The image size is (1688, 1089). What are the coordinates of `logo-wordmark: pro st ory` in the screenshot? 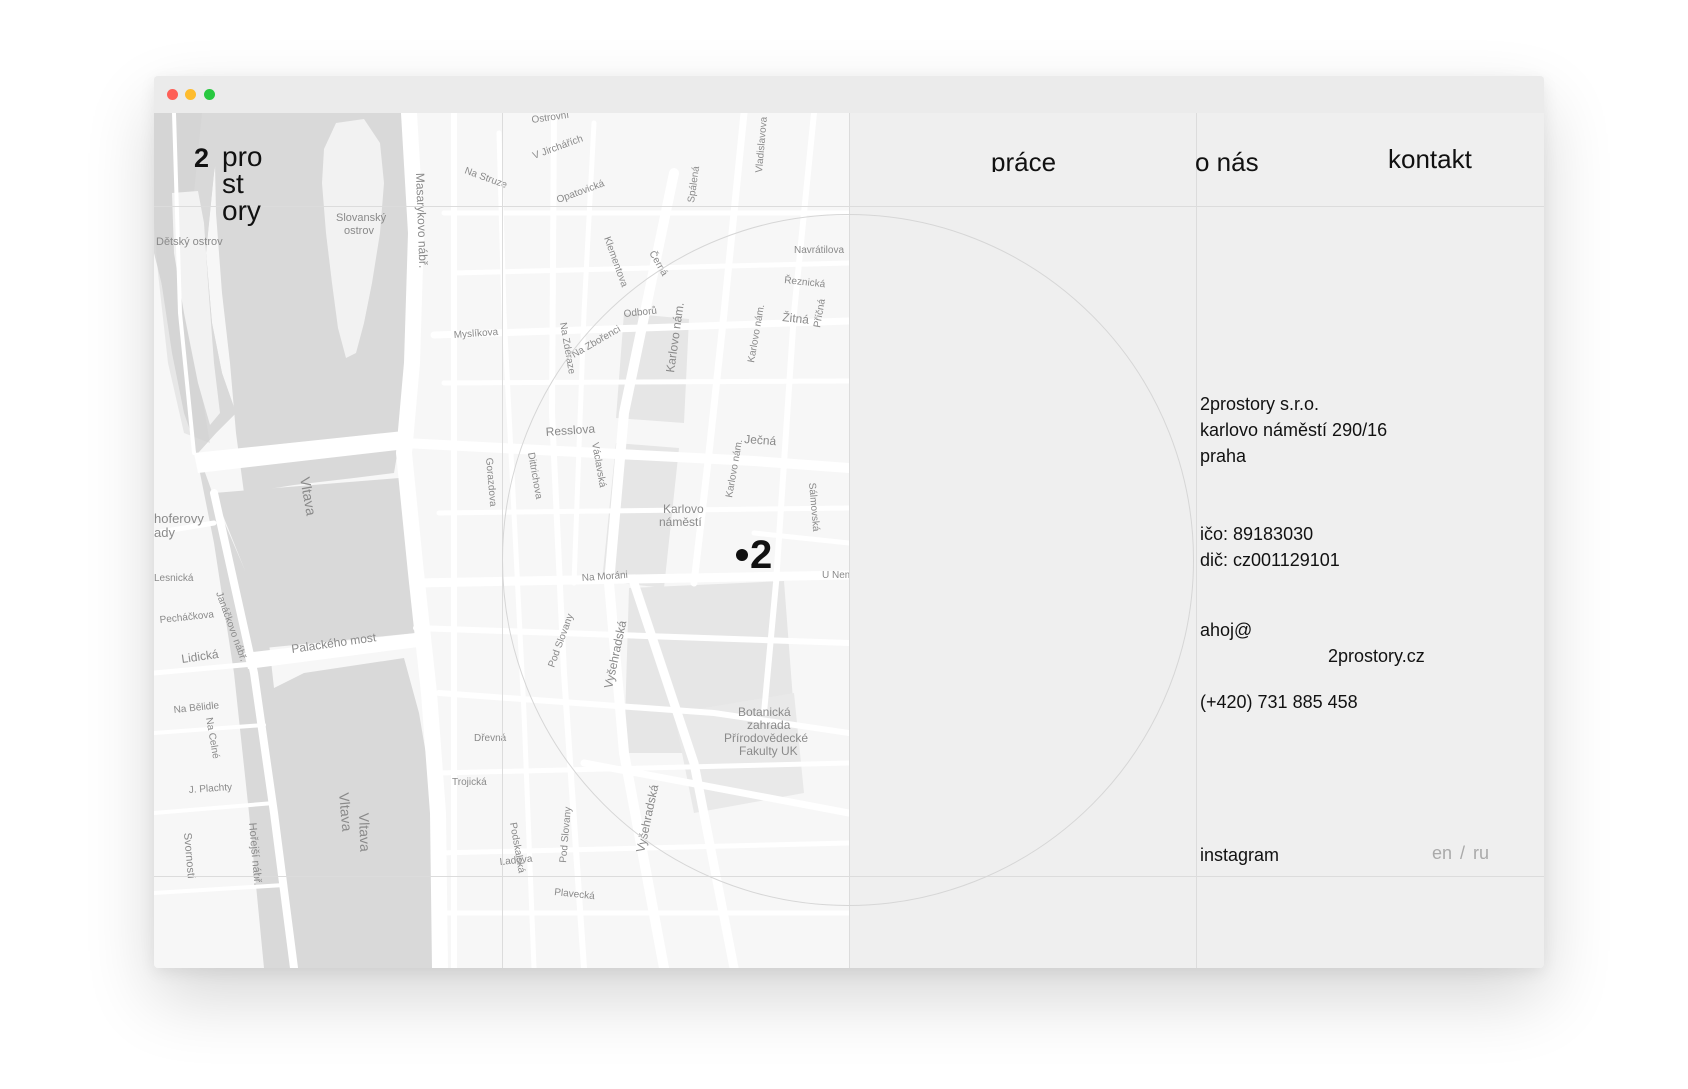 It's located at (242, 183).